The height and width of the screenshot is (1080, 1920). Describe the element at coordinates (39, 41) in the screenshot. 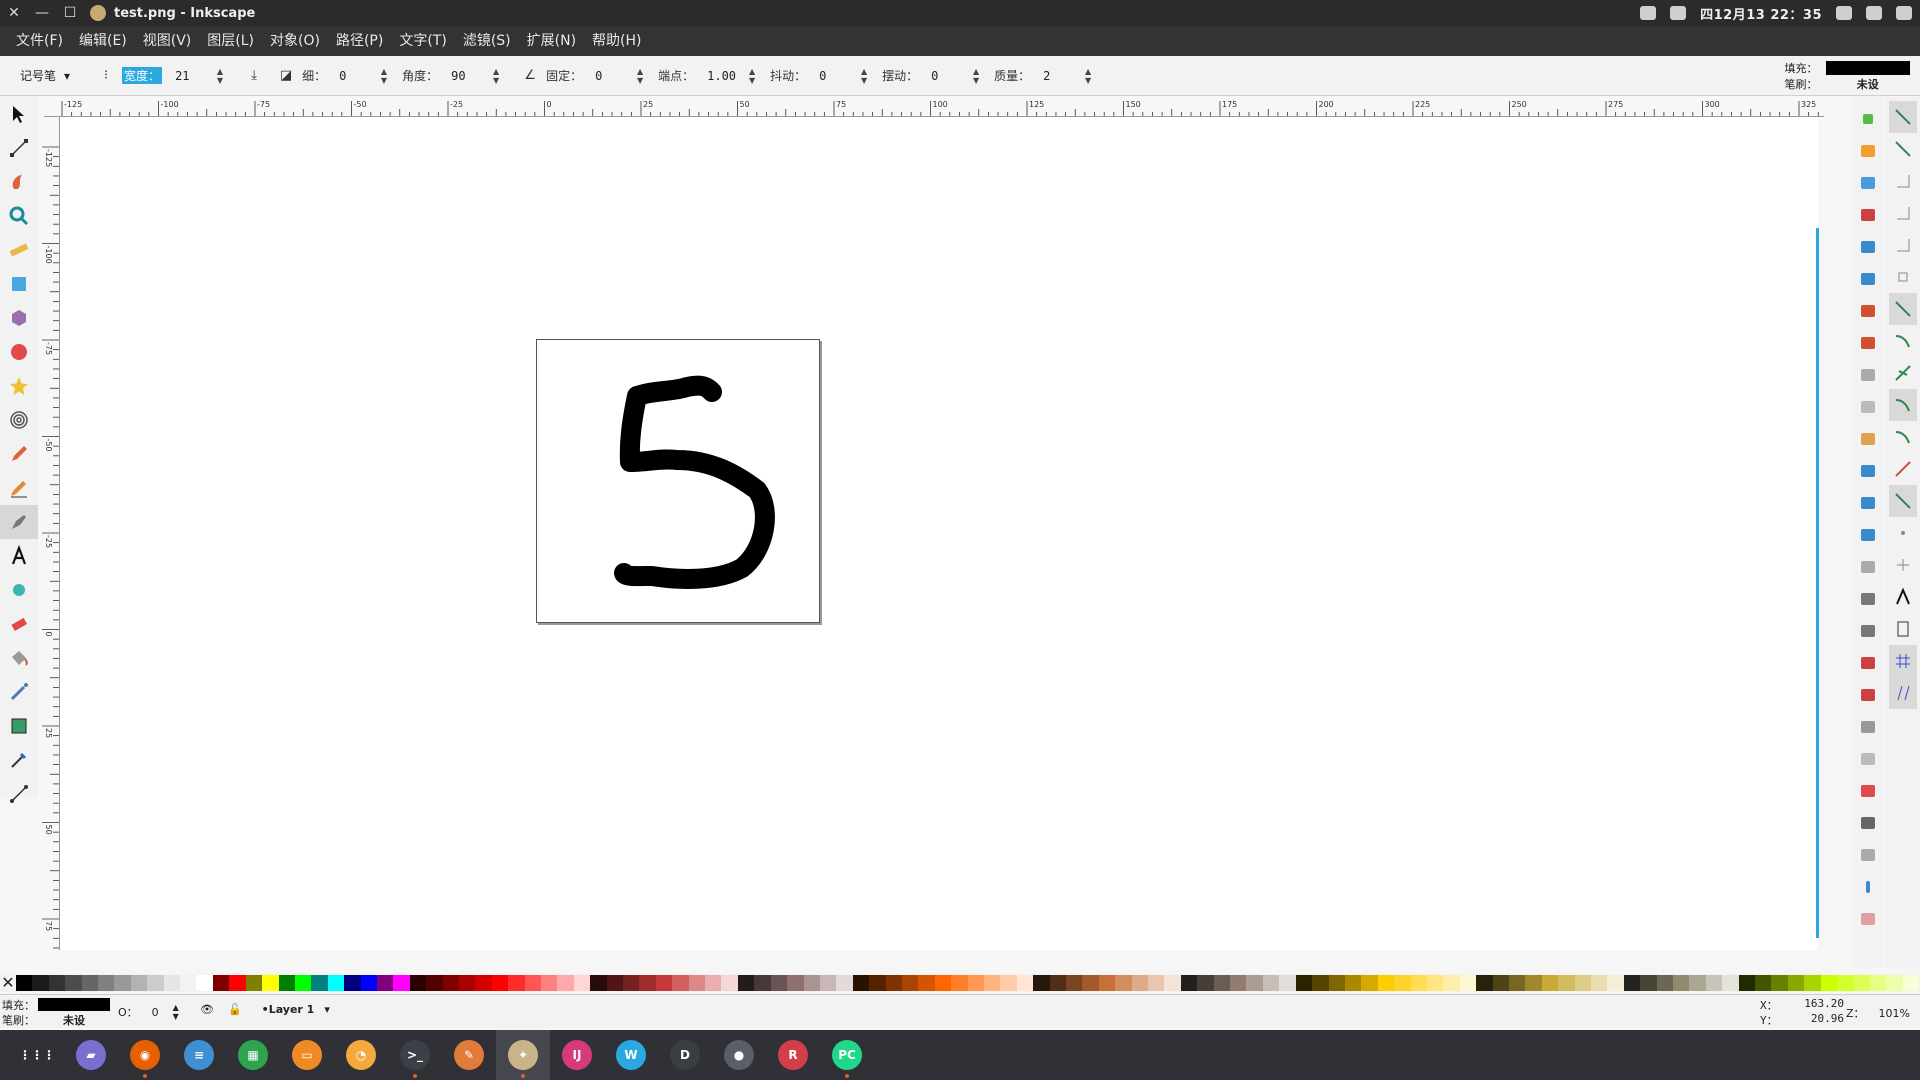

I see `menu-file: 文件(F)` at that location.